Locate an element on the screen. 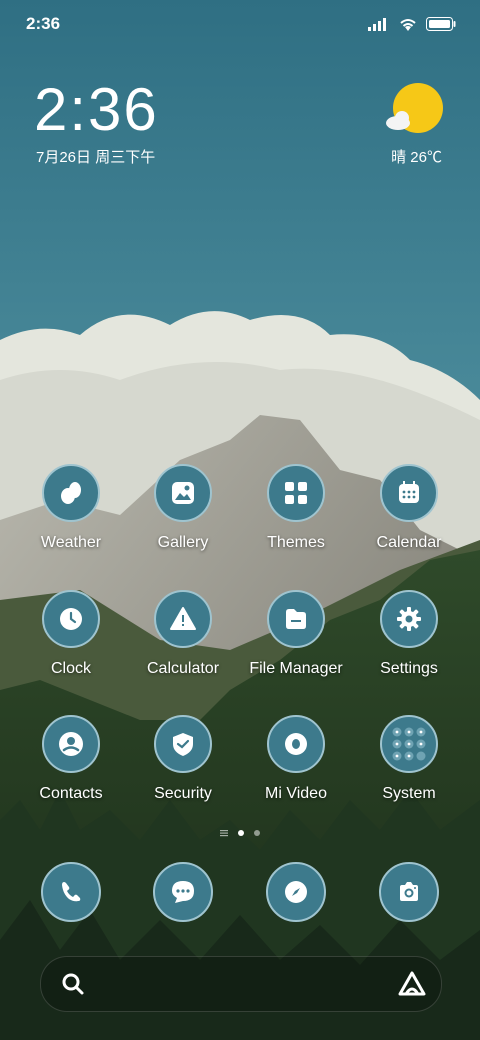 The image size is (480, 1040). phone-icon is located at coordinates (71, 892).